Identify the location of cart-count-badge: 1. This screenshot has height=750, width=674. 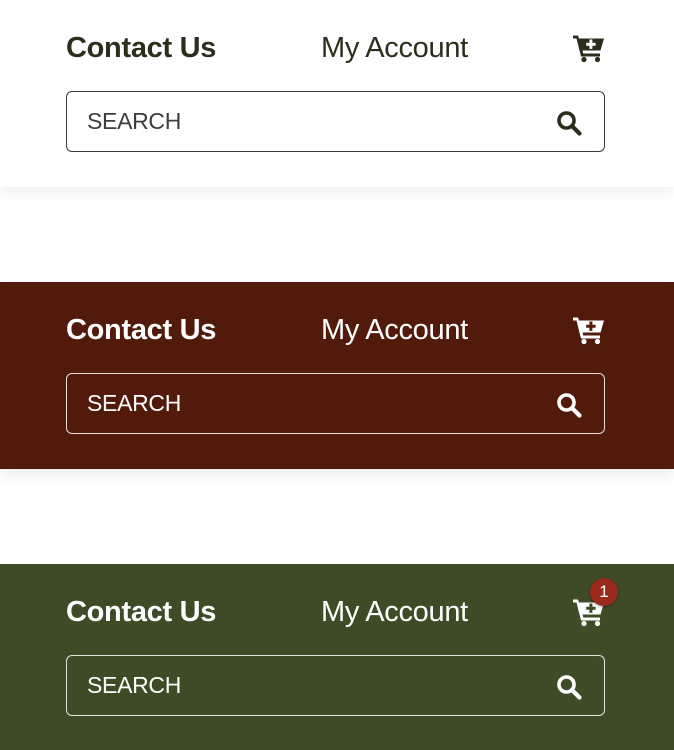
(604, 592).